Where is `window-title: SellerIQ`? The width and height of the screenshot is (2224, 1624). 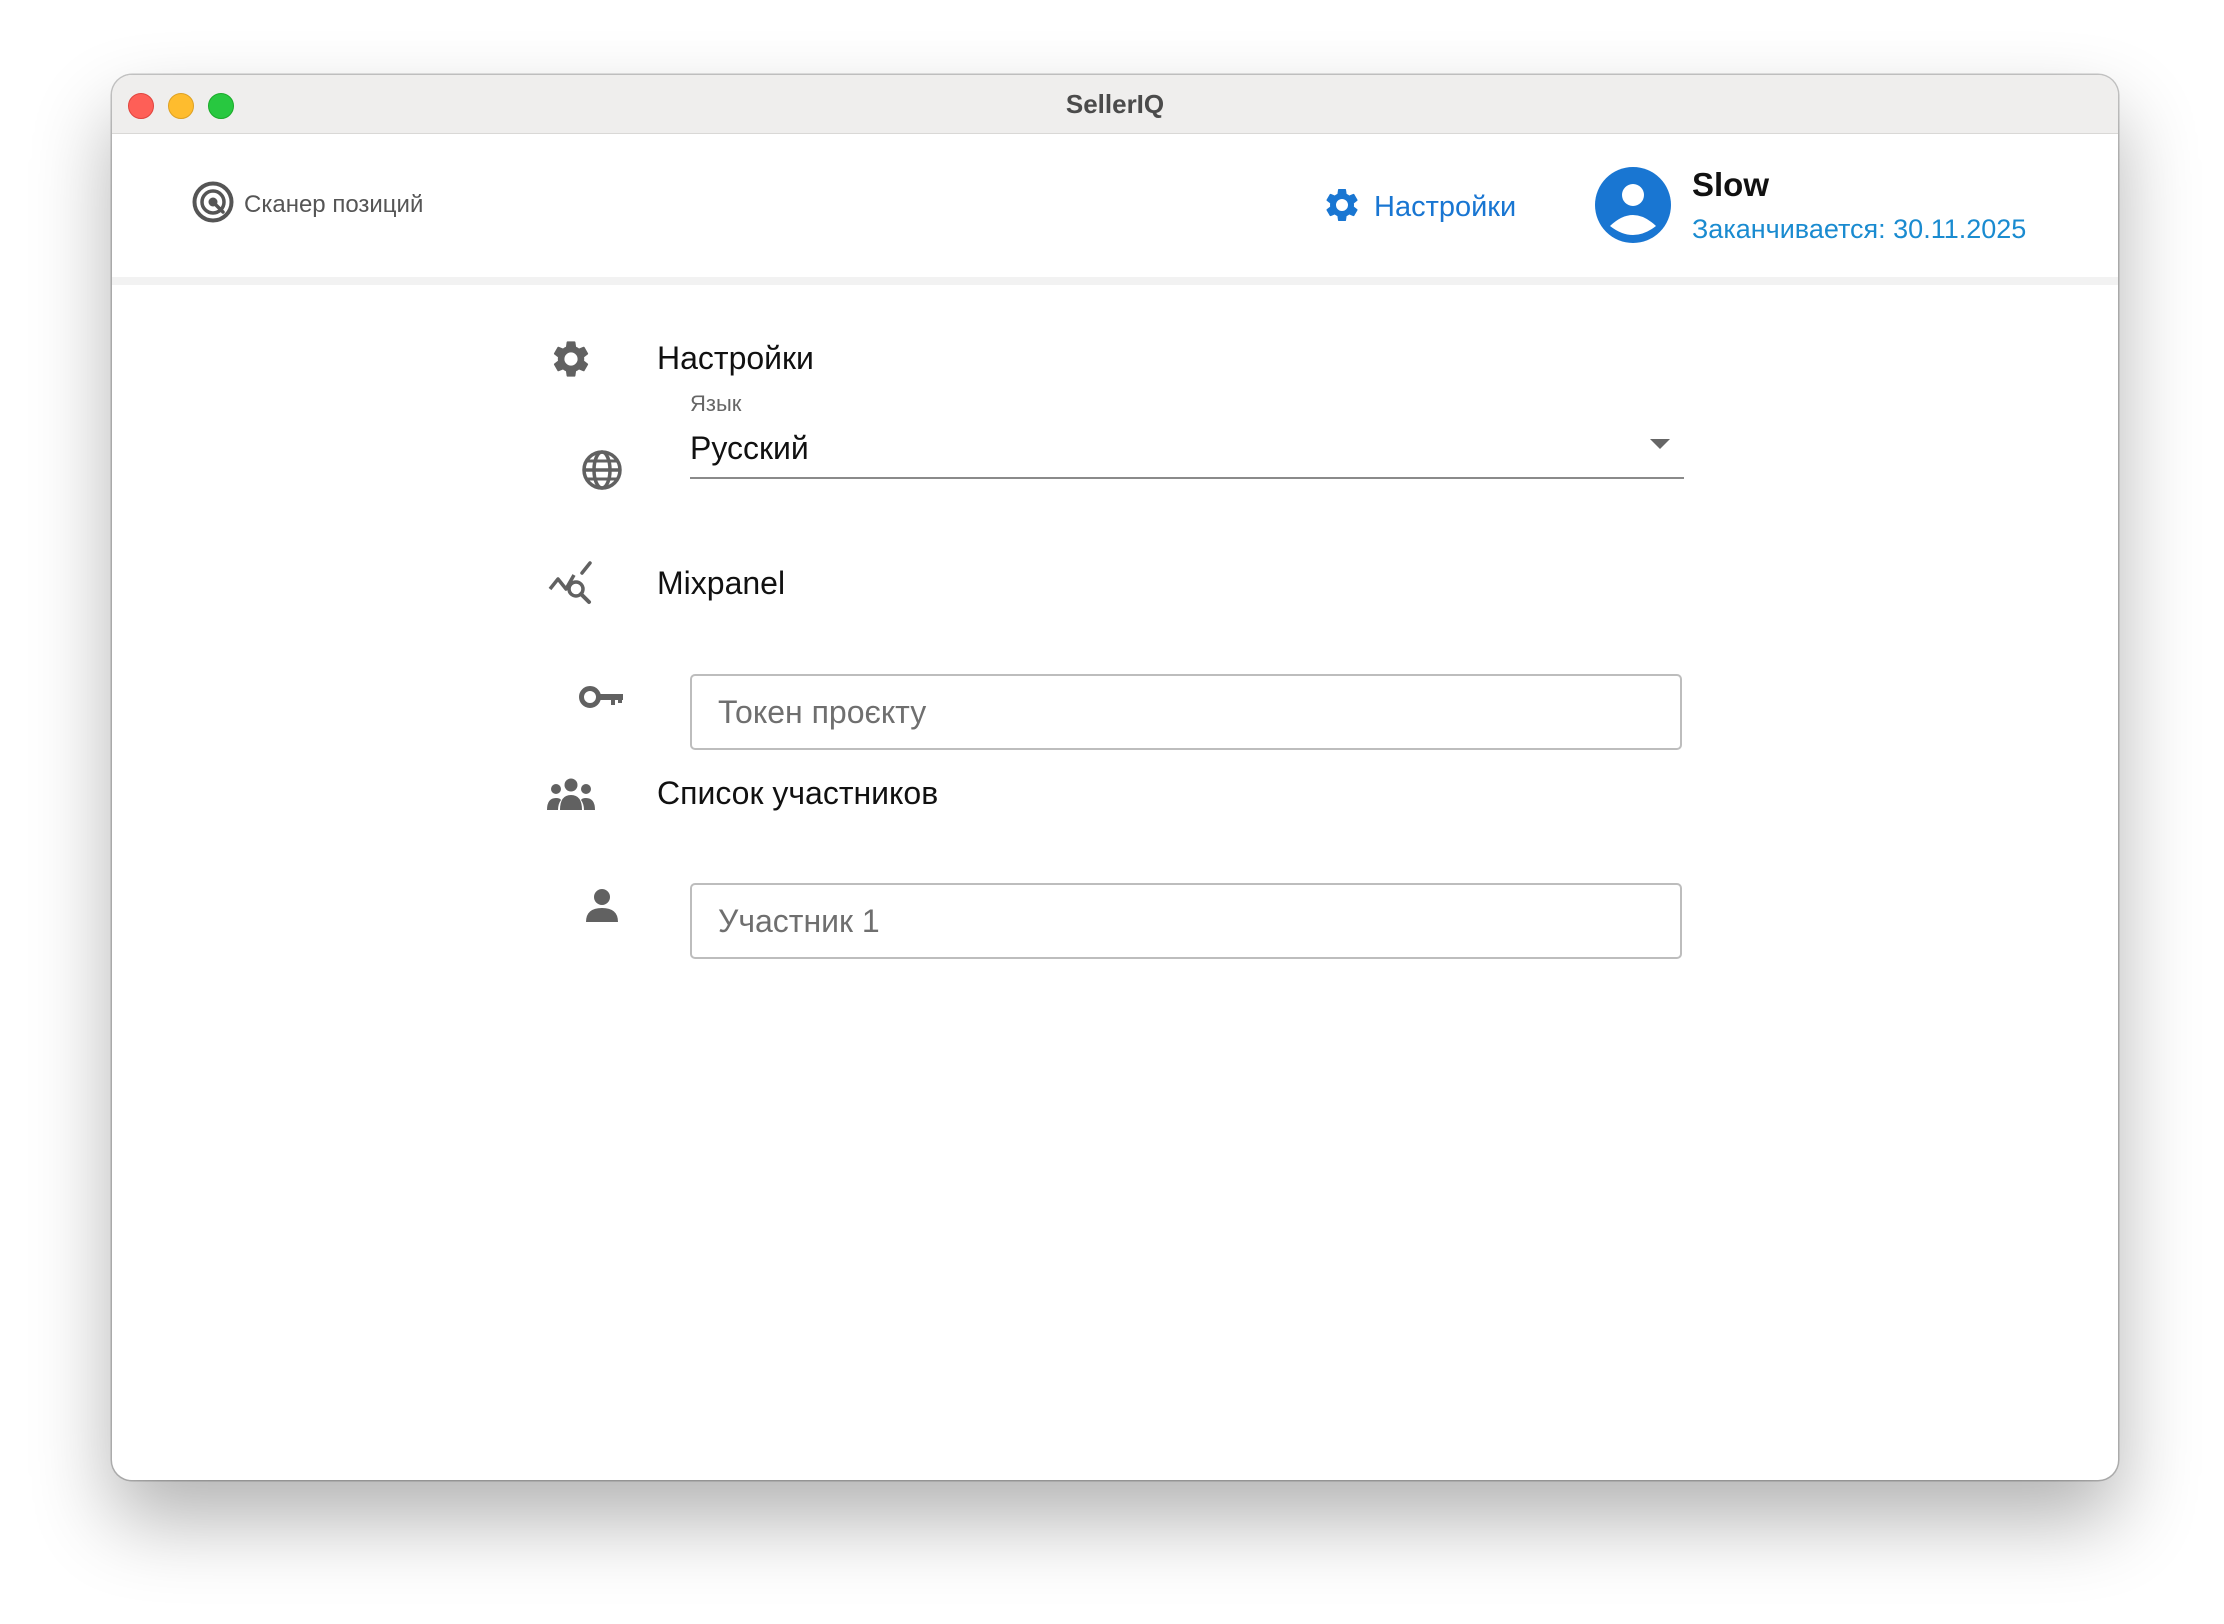 window-title: SellerIQ is located at coordinates (1115, 104).